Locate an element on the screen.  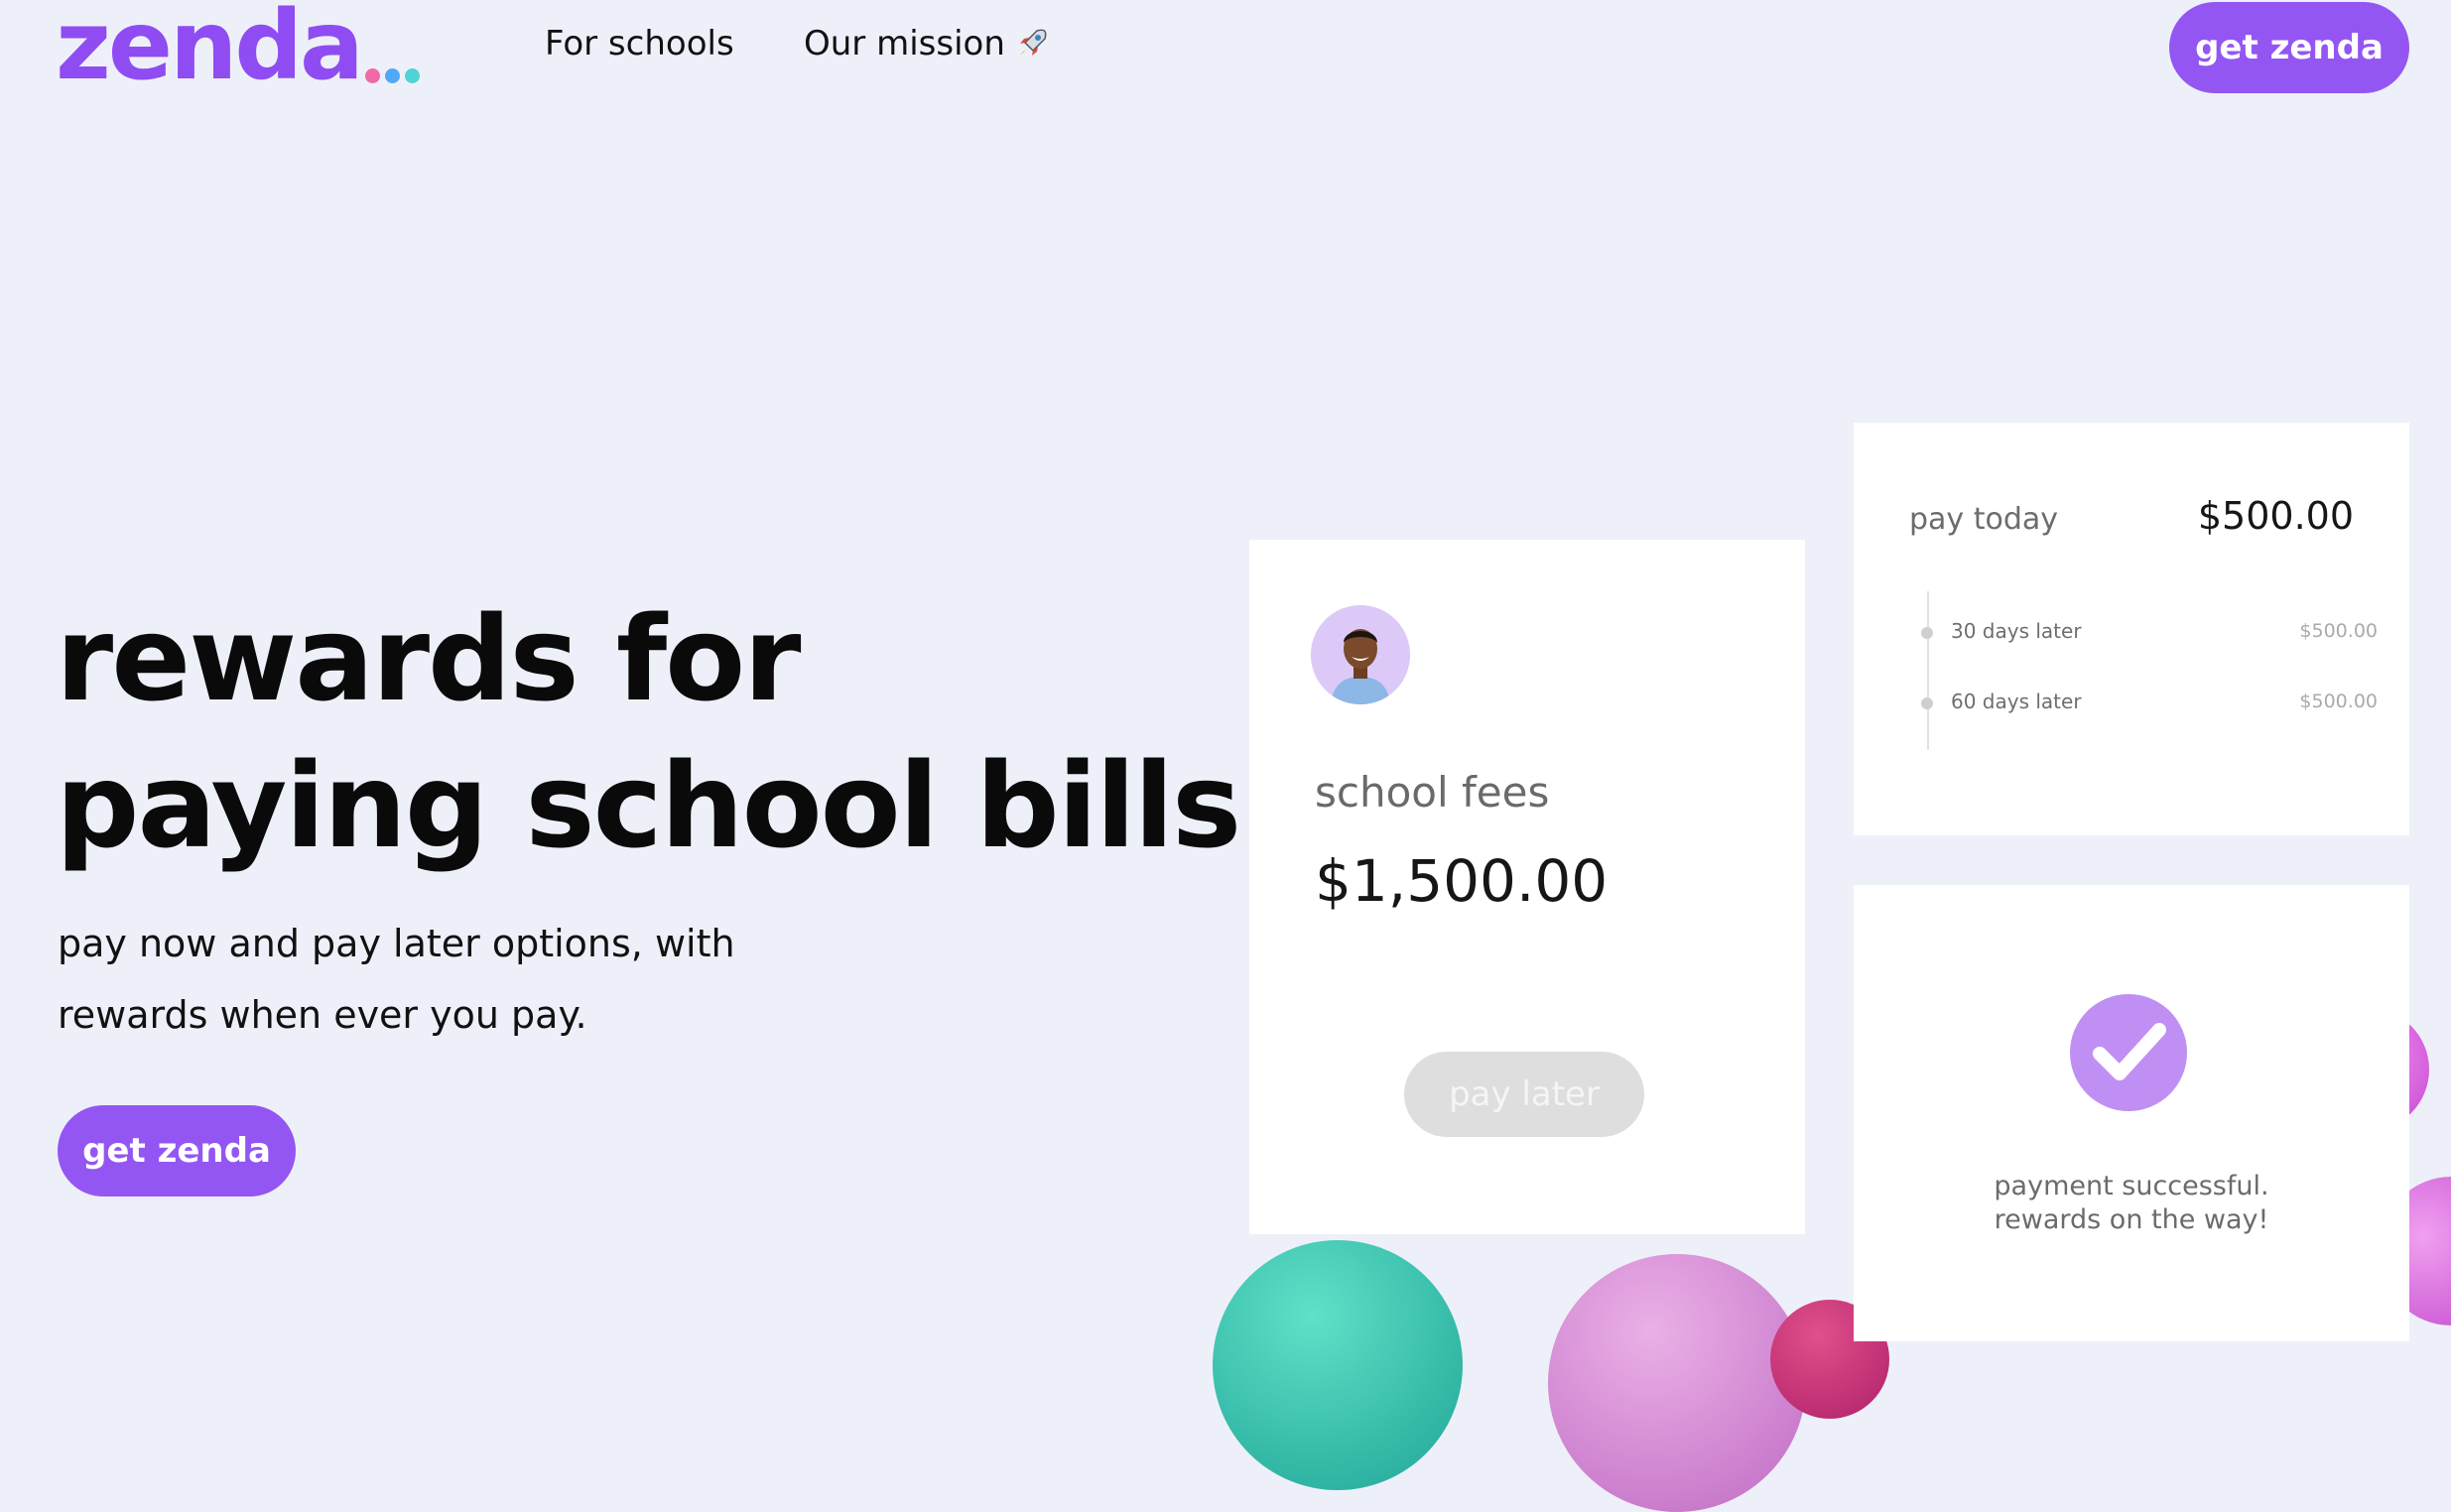
pay-today-amount: $500.00 is located at coordinates (2275, 516).